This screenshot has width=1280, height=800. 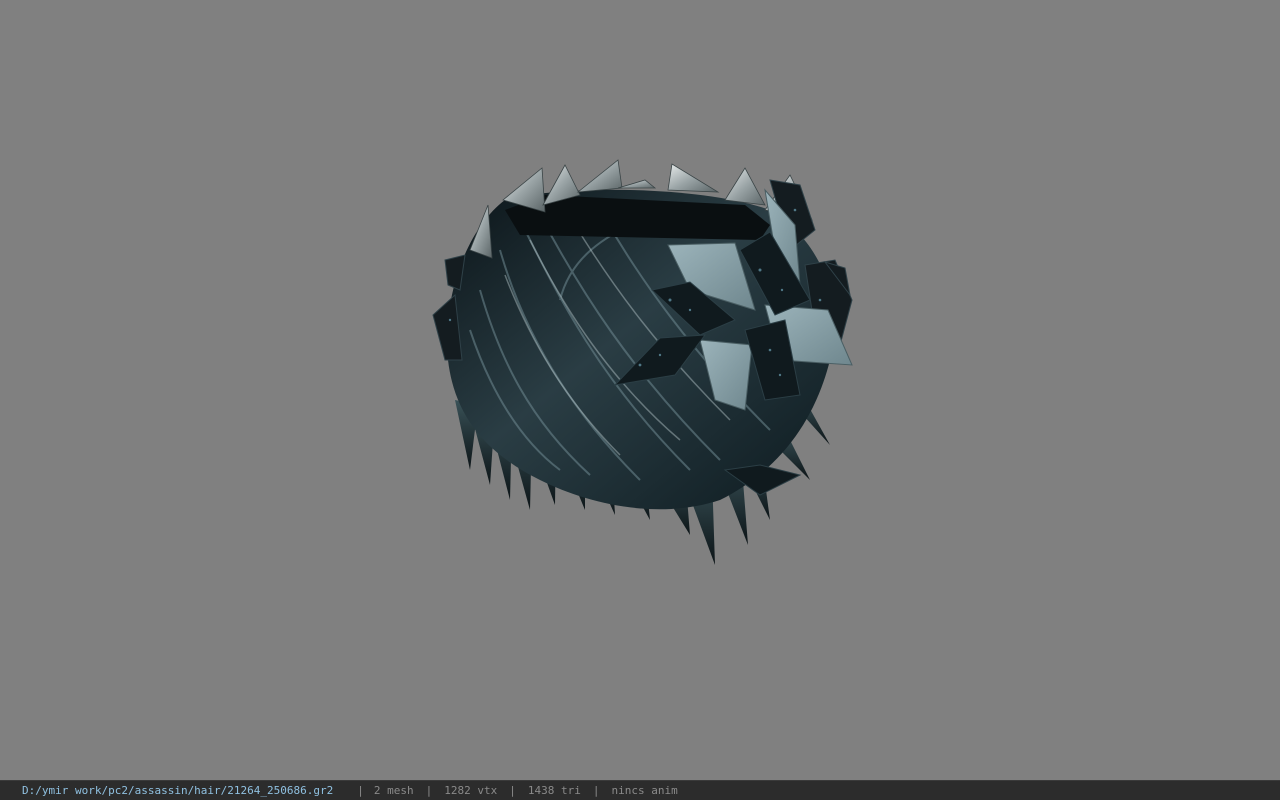 I want to click on vertex-count: 1282 vtx, so click(x=471, y=790).